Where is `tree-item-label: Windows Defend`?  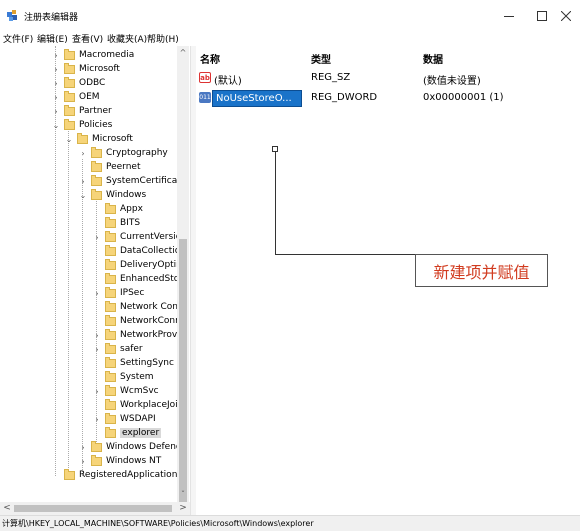
tree-item-label: Windows Defend is located at coordinates (144, 447).